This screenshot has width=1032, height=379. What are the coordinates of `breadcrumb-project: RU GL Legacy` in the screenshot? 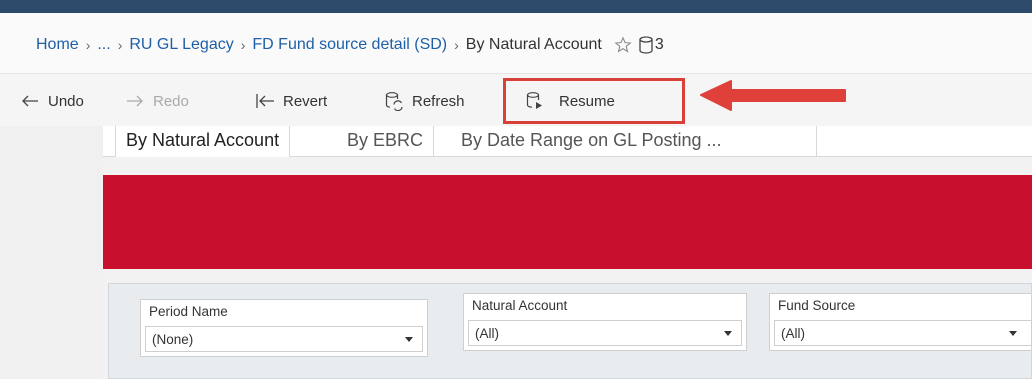 It's located at (181, 45).